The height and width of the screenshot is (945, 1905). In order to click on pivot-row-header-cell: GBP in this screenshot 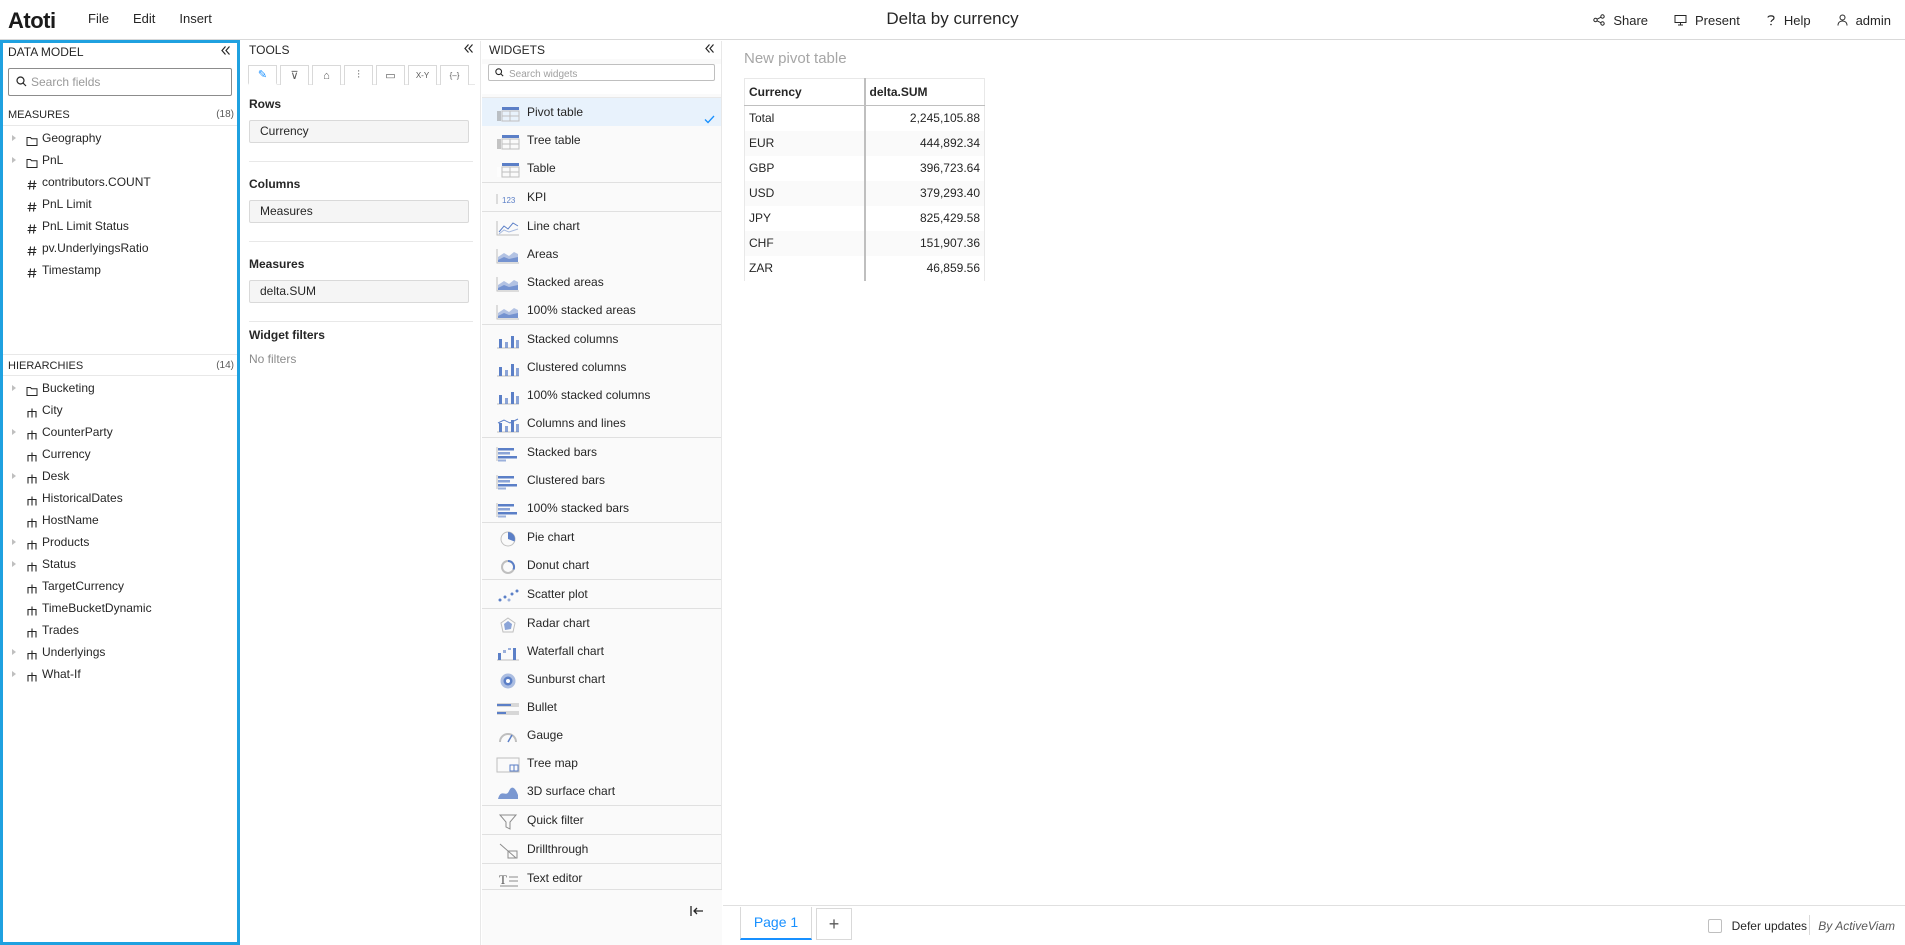, I will do `click(805, 168)`.